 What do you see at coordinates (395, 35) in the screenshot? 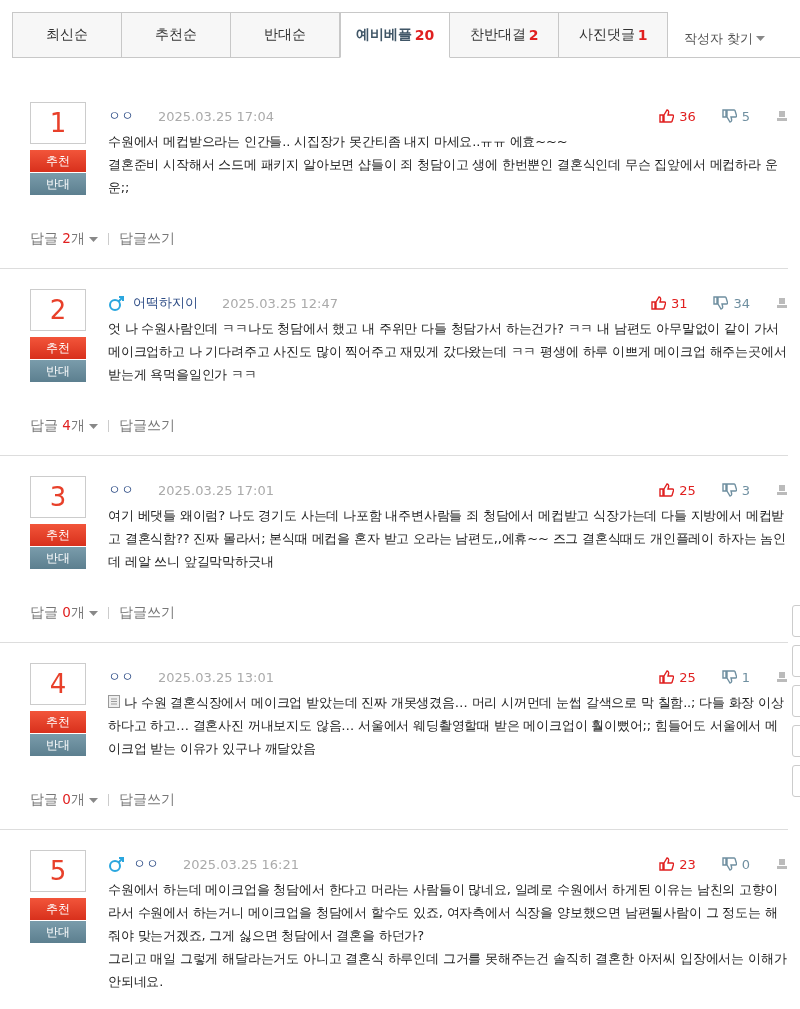
I see `sort-tab: 예비베플 20` at bounding box center [395, 35].